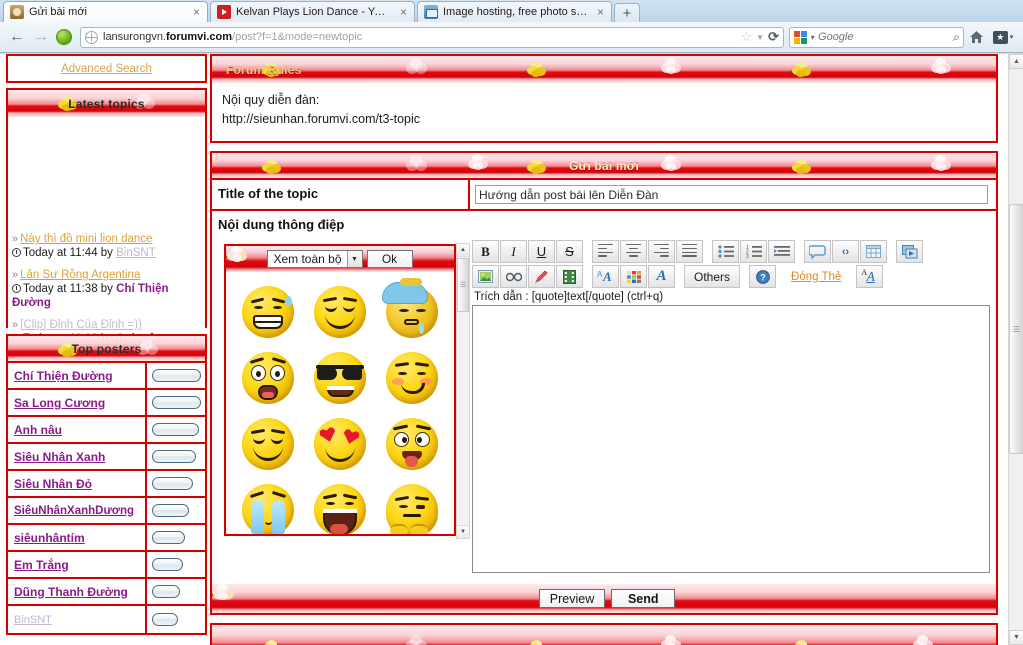 This screenshot has height=645, width=1023. What do you see at coordinates (315, 259) in the screenshot?
I see `smiley-category-select: Xem toàn bộ ▼` at bounding box center [315, 259].